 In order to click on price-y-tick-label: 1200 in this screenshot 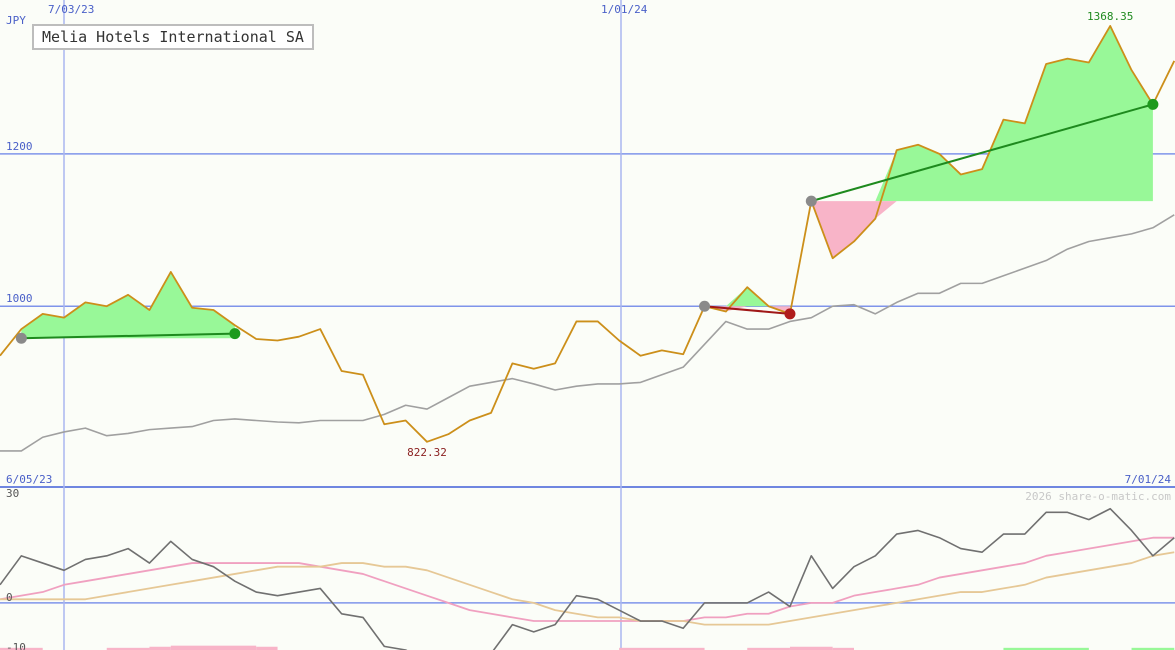, I will do `click(19, 146)`.